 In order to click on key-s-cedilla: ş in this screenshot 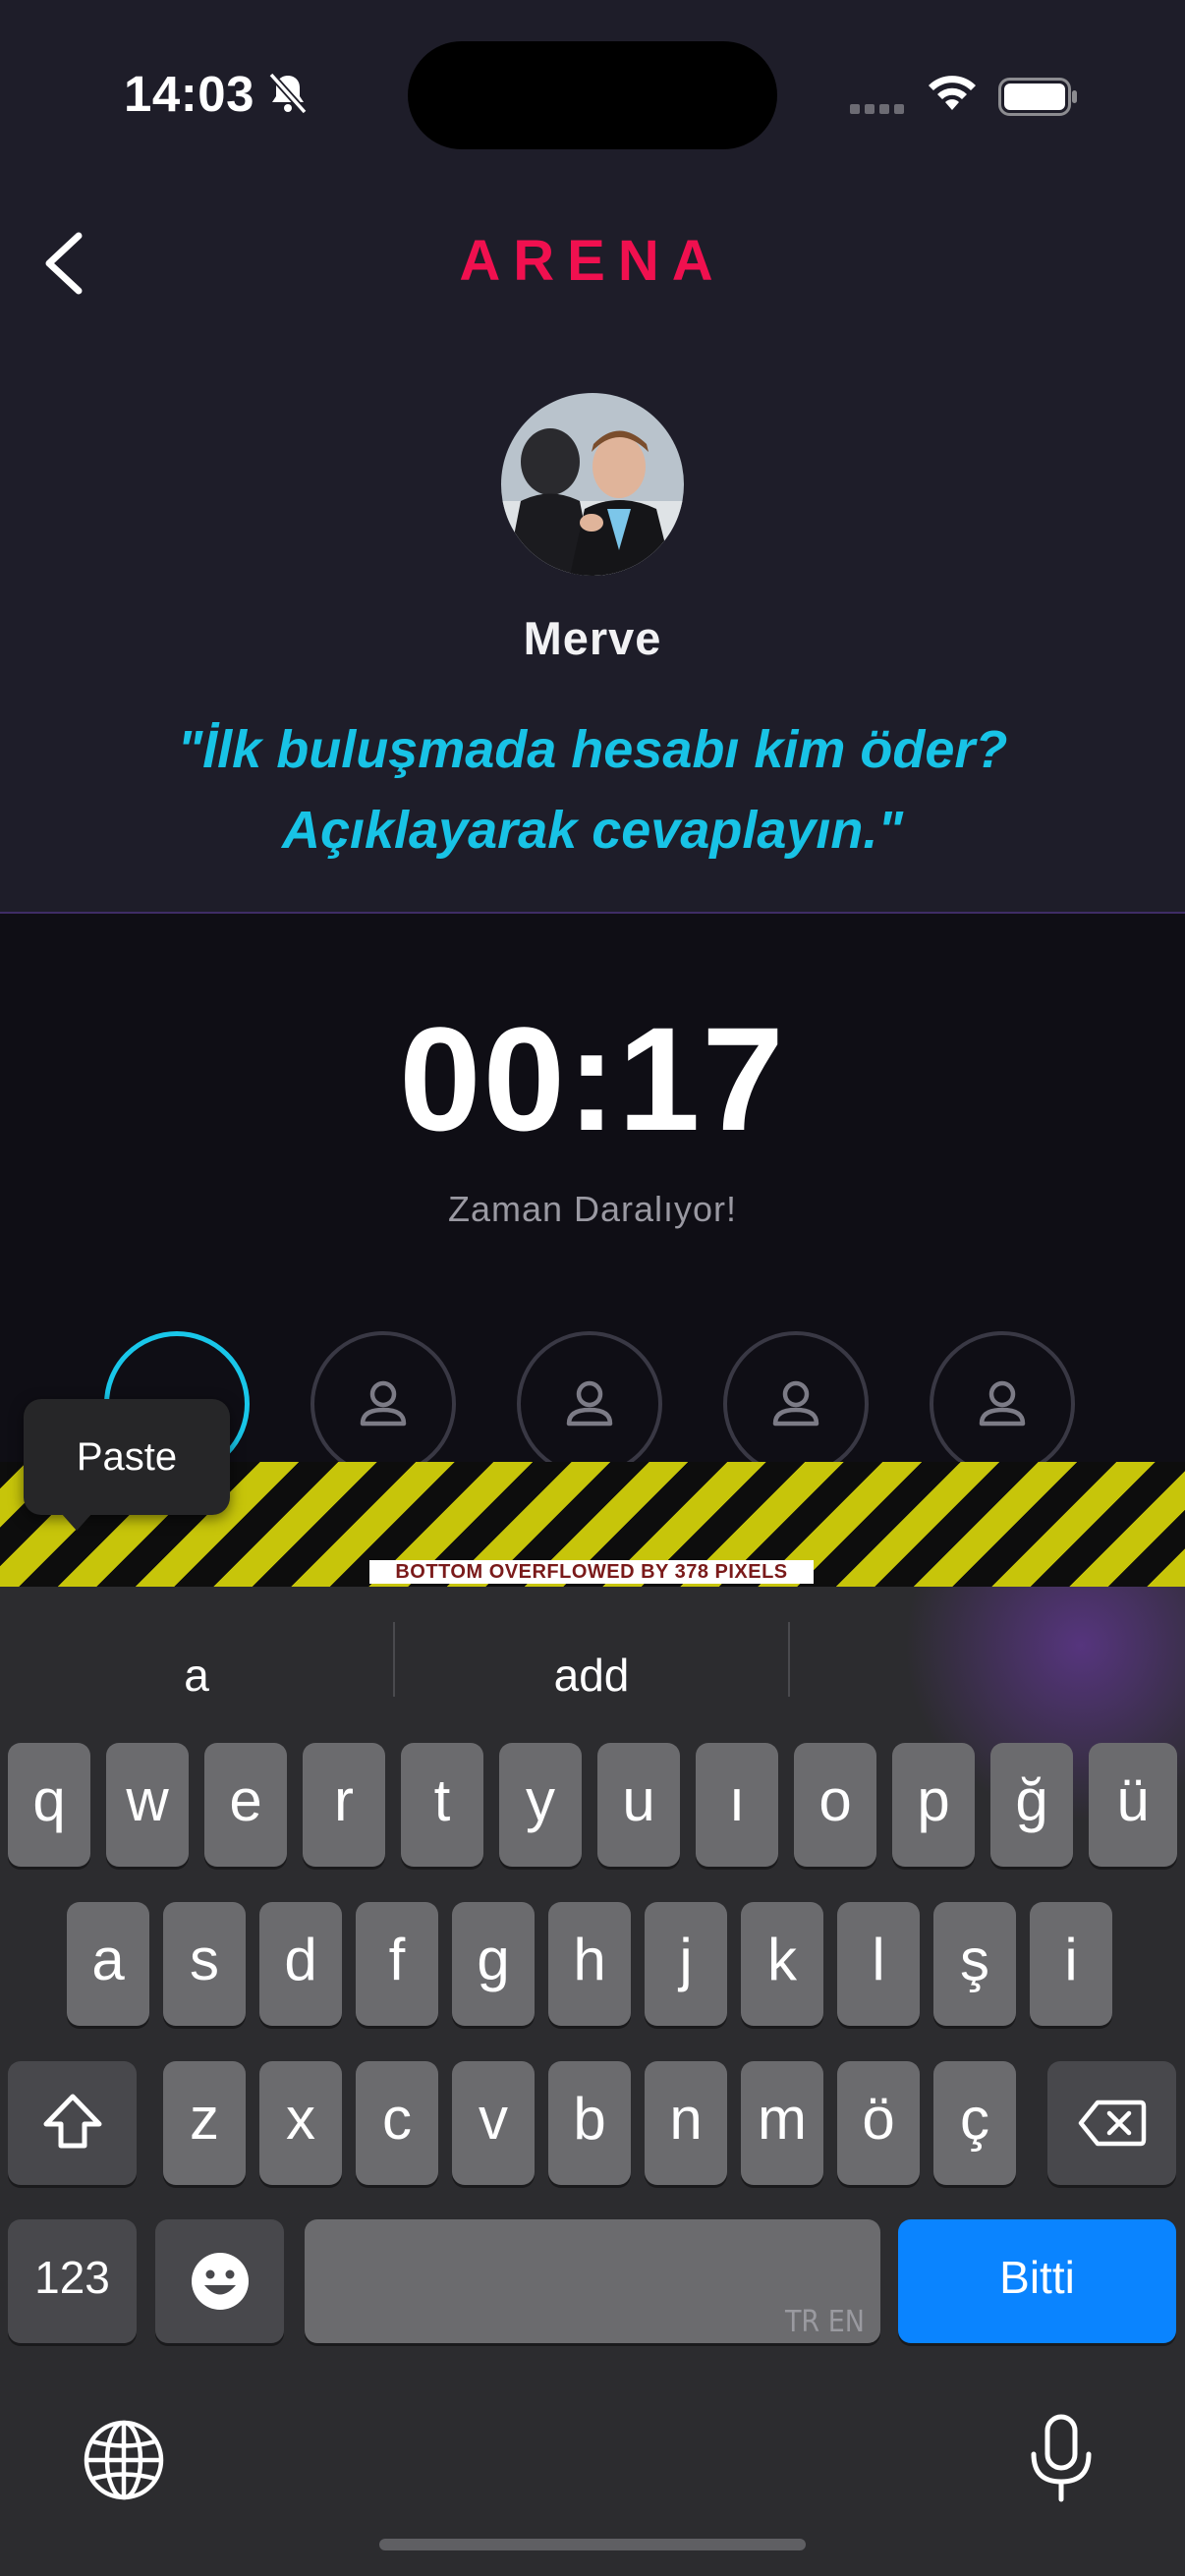, I will do `click(975, 1964)`.